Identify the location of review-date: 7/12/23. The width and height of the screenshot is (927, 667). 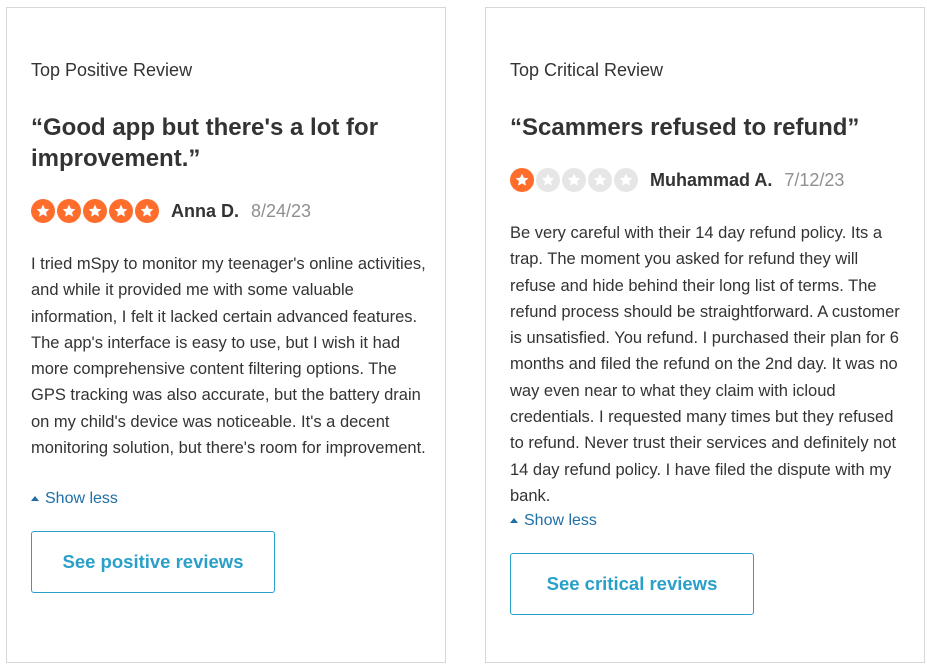
(814, 179).